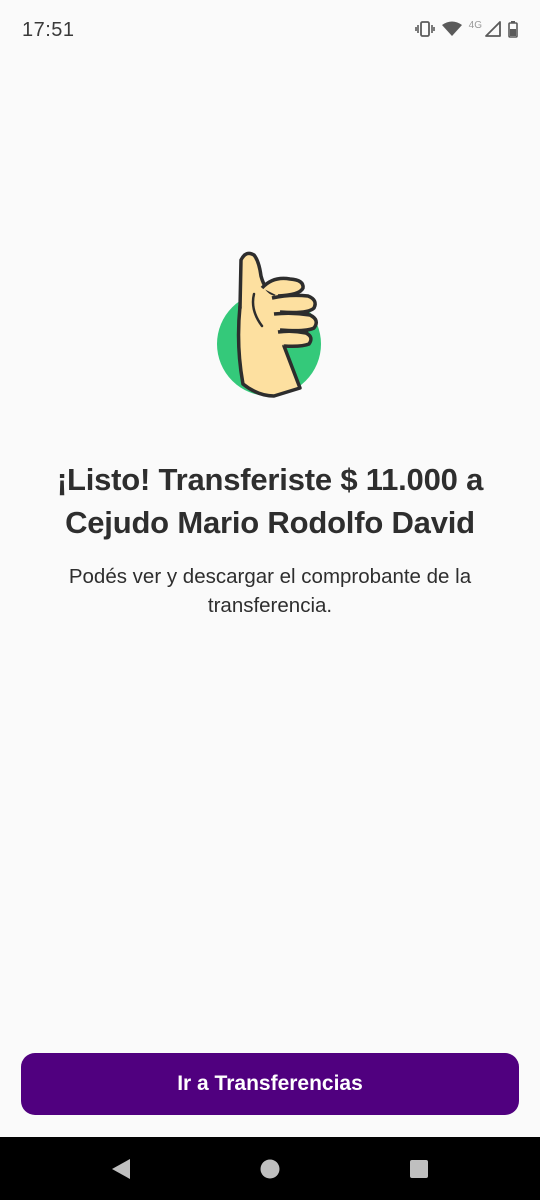 Image resolution: width=540 pixels, height=1200 pixels. Describe the element at coordinates (424, 29) in the screenshot. I see `vibrate-icon` at that location.